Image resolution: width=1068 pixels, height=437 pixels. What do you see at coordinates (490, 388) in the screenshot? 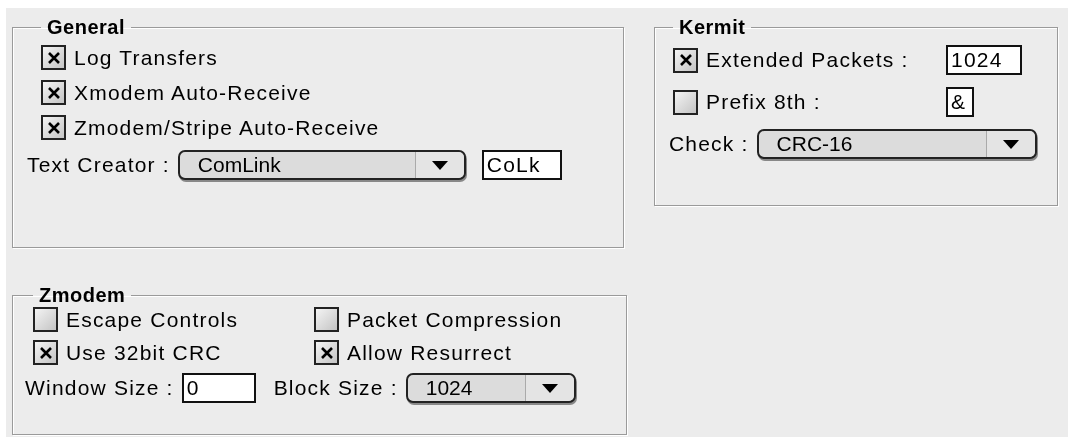
I see `dropdown: 1024` at bounding box center [490, 388].